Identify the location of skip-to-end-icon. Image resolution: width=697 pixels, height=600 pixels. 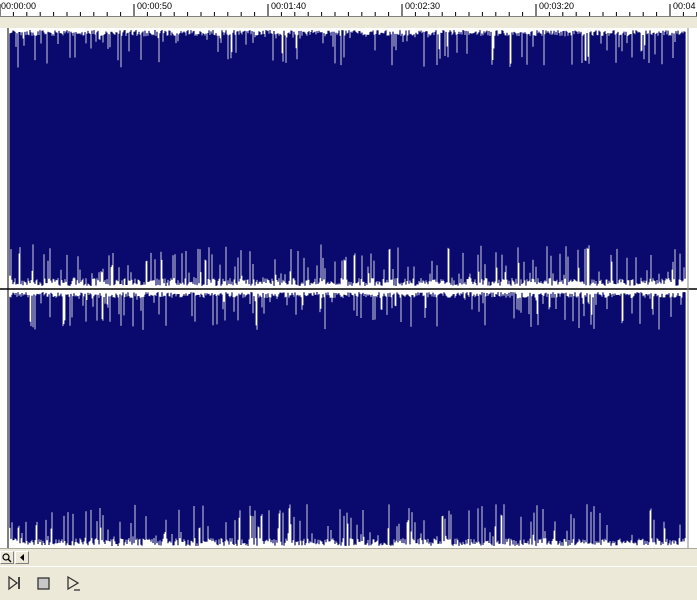
(14, 583).